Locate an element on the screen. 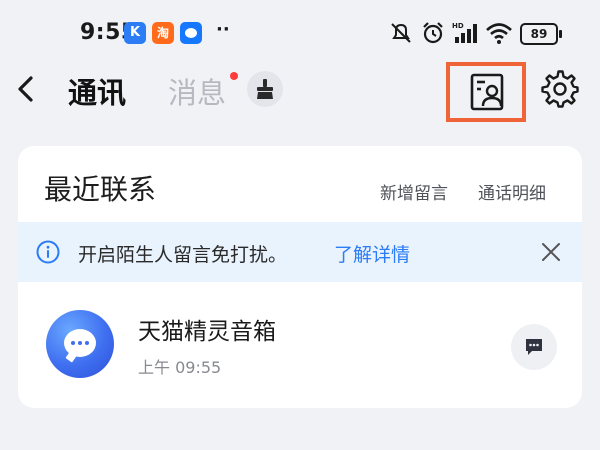  status-bar: 9:55 K 淘 ·· HD 89 is located at coordinates (300, 30).